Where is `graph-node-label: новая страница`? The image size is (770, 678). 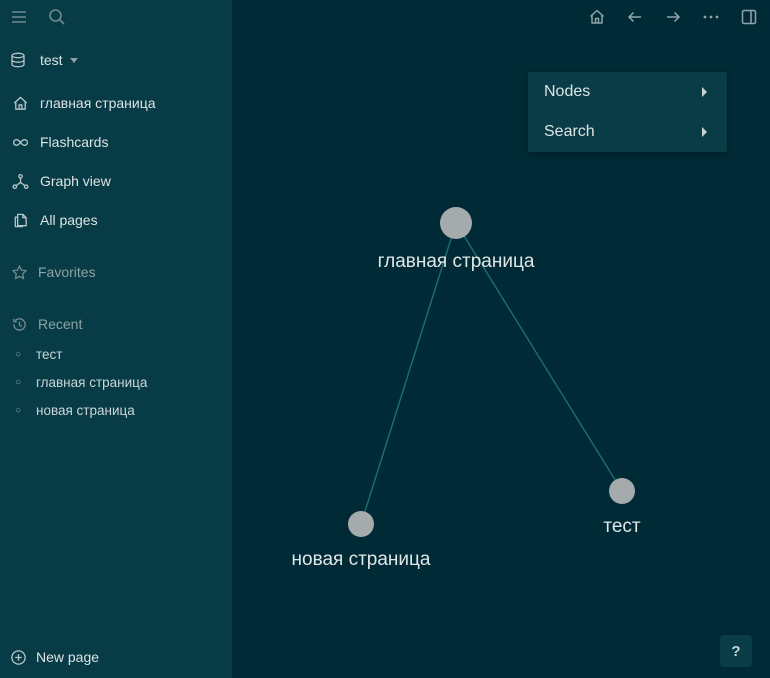
graph-node-label: новая страница is located at coordinates (361, 559).